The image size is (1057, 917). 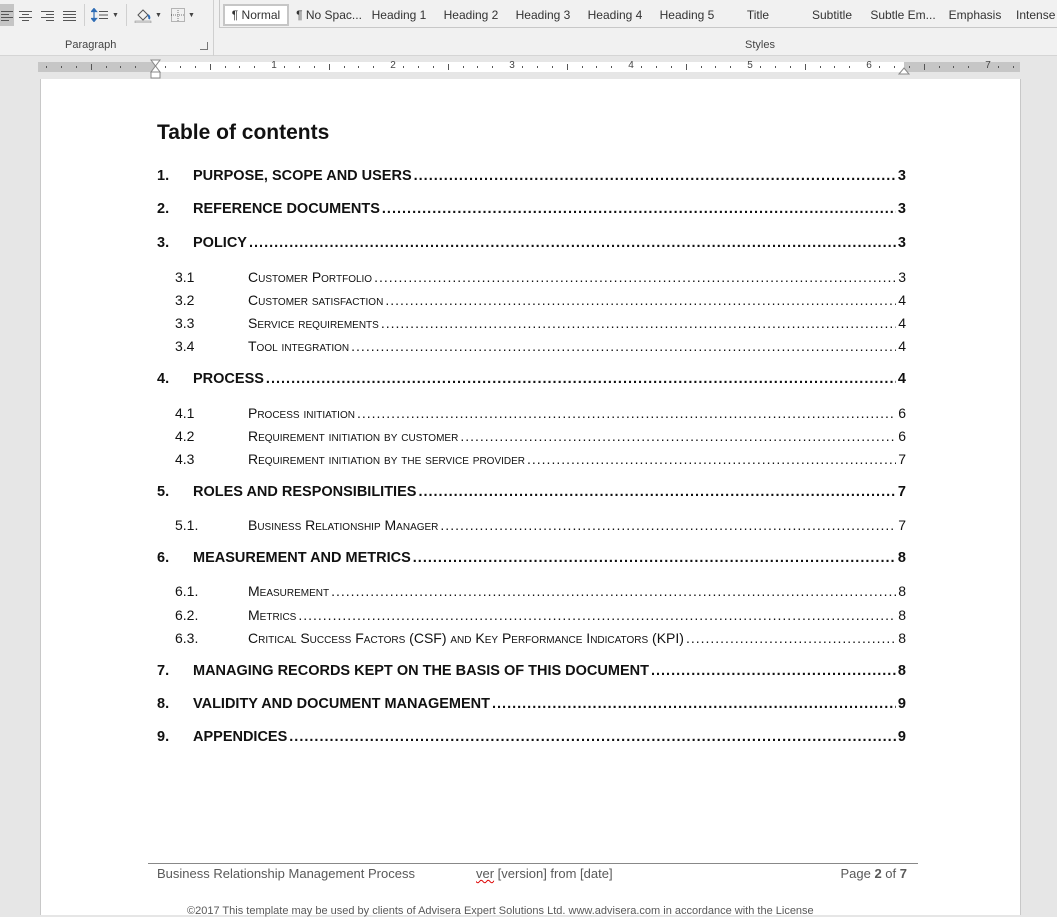 What do you see at coordinates (543, 15) in the screenshot?
I see `style-heading-3: Heading 3` at bounding box center [543, 15].